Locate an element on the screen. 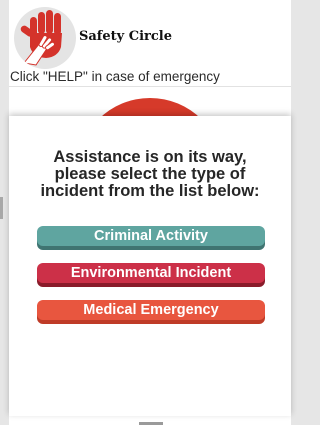 This screenshot has height=425, width=320. message-line: Assistance is on its way, is located at coordinates (150, 157).